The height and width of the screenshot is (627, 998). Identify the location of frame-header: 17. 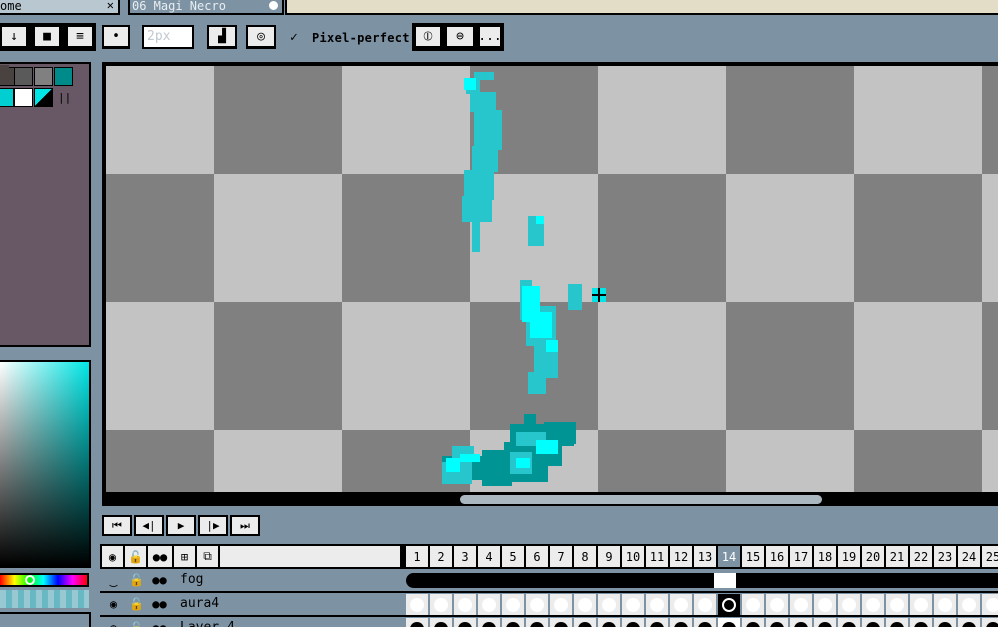
(801, 556).